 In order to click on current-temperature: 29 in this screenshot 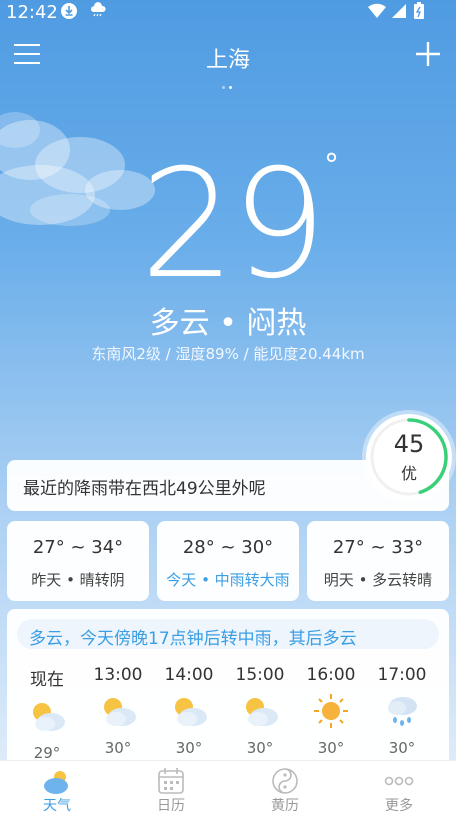, I will do `click(233, 225)`.